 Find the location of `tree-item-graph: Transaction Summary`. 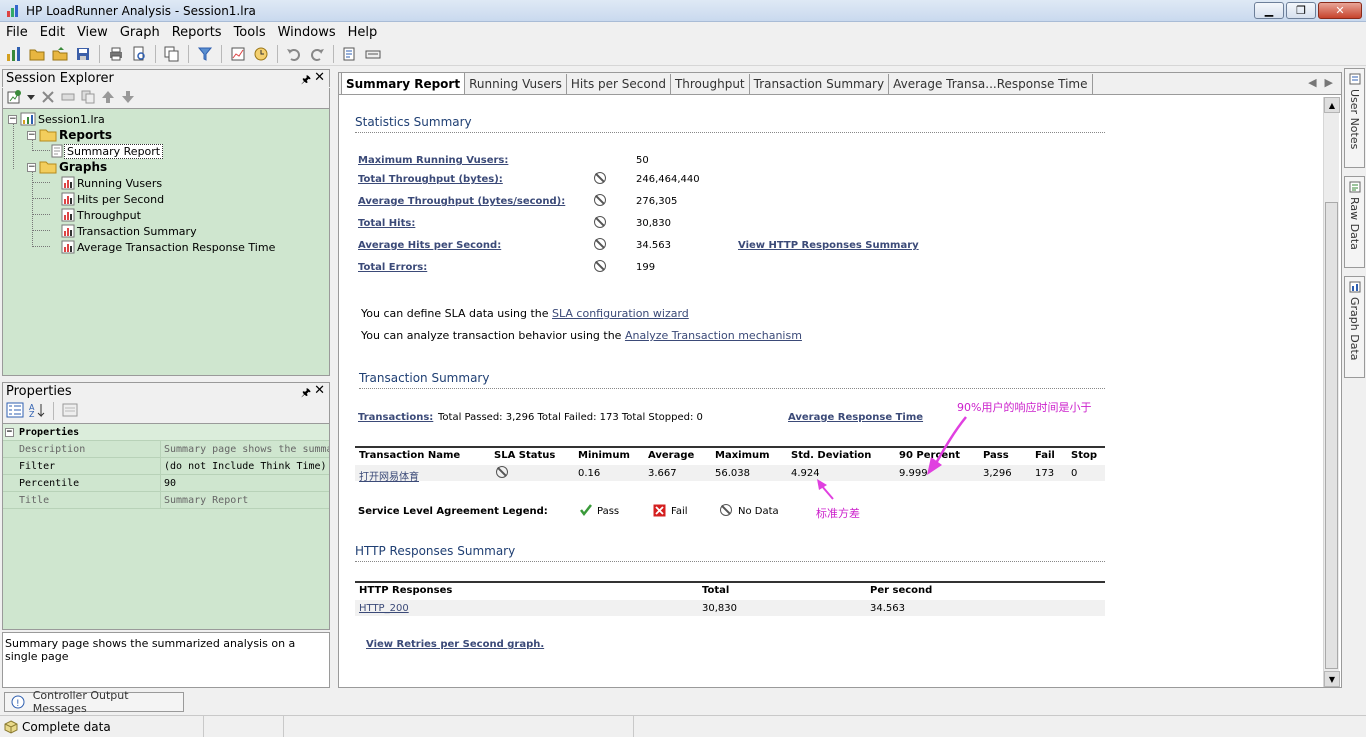

tree-item-graph: Transaction Summary is located at coordinates (130, 231).